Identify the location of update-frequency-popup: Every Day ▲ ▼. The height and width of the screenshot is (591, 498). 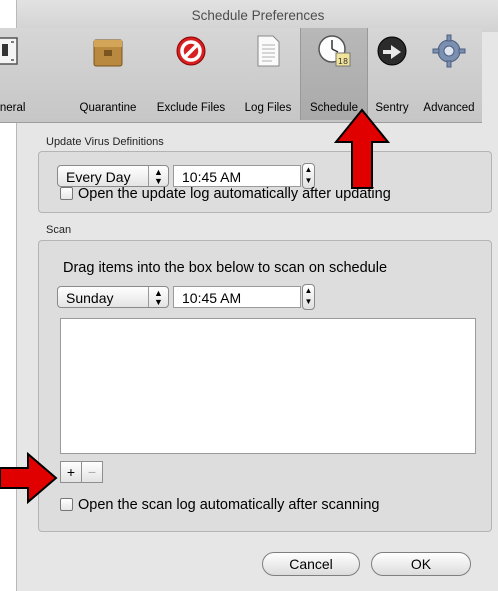
(113, 176).